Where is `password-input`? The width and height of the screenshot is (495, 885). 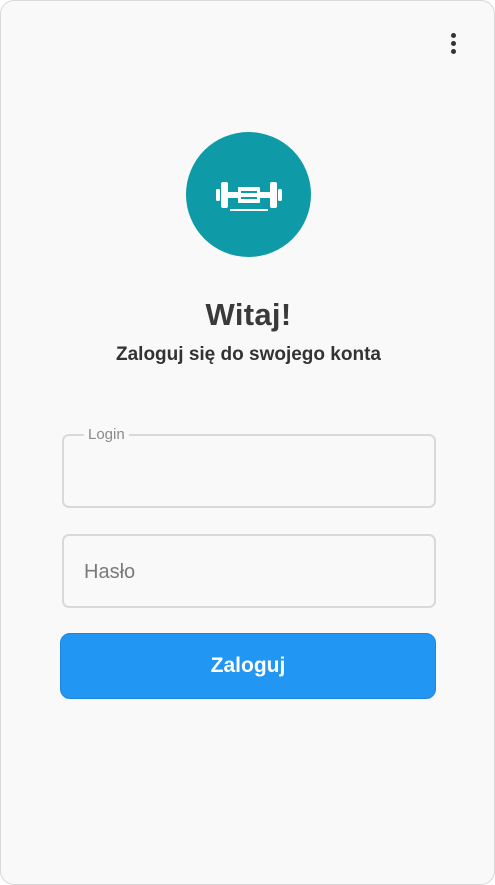 password-input is located at coordinates (249, 572).